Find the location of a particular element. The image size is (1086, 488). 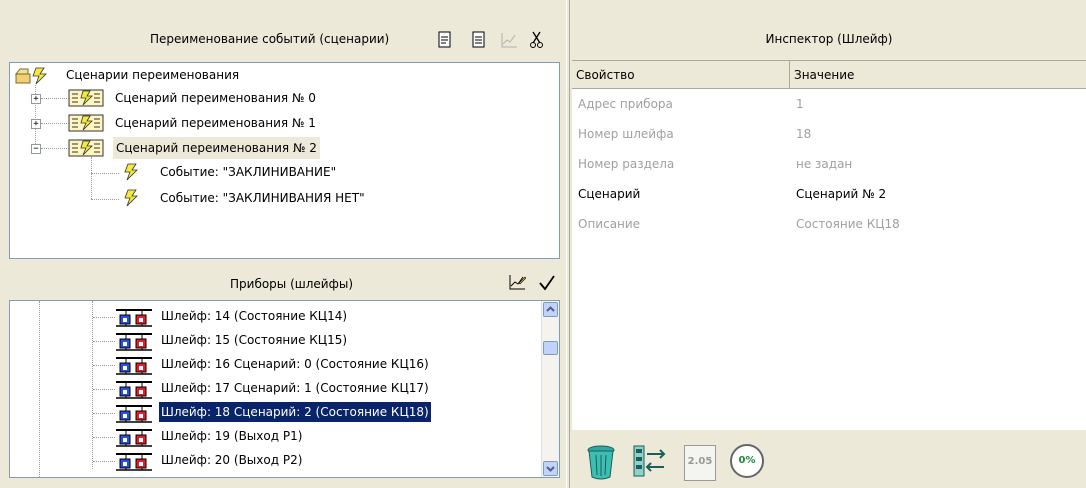

chevron-up-icon is located at coordinates (550, 309).